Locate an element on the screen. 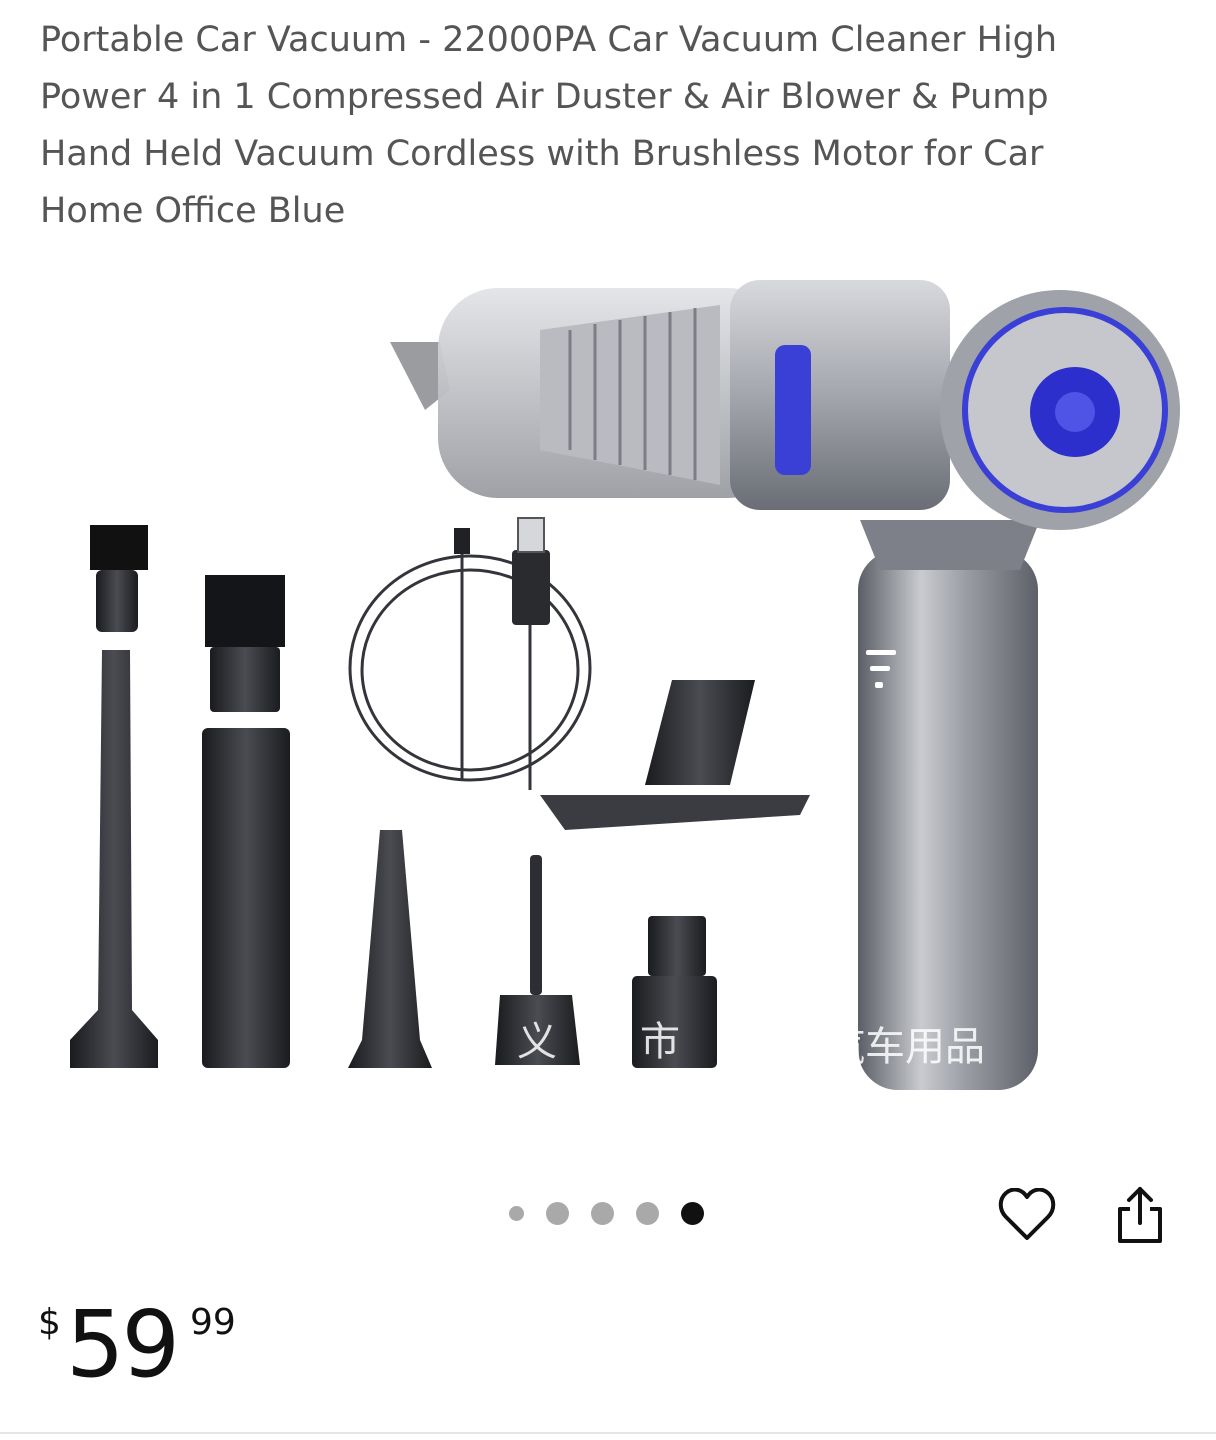 The height and width of the screenshot is (1440, 1216). share-icon is located at coordinates (1140, 1215).